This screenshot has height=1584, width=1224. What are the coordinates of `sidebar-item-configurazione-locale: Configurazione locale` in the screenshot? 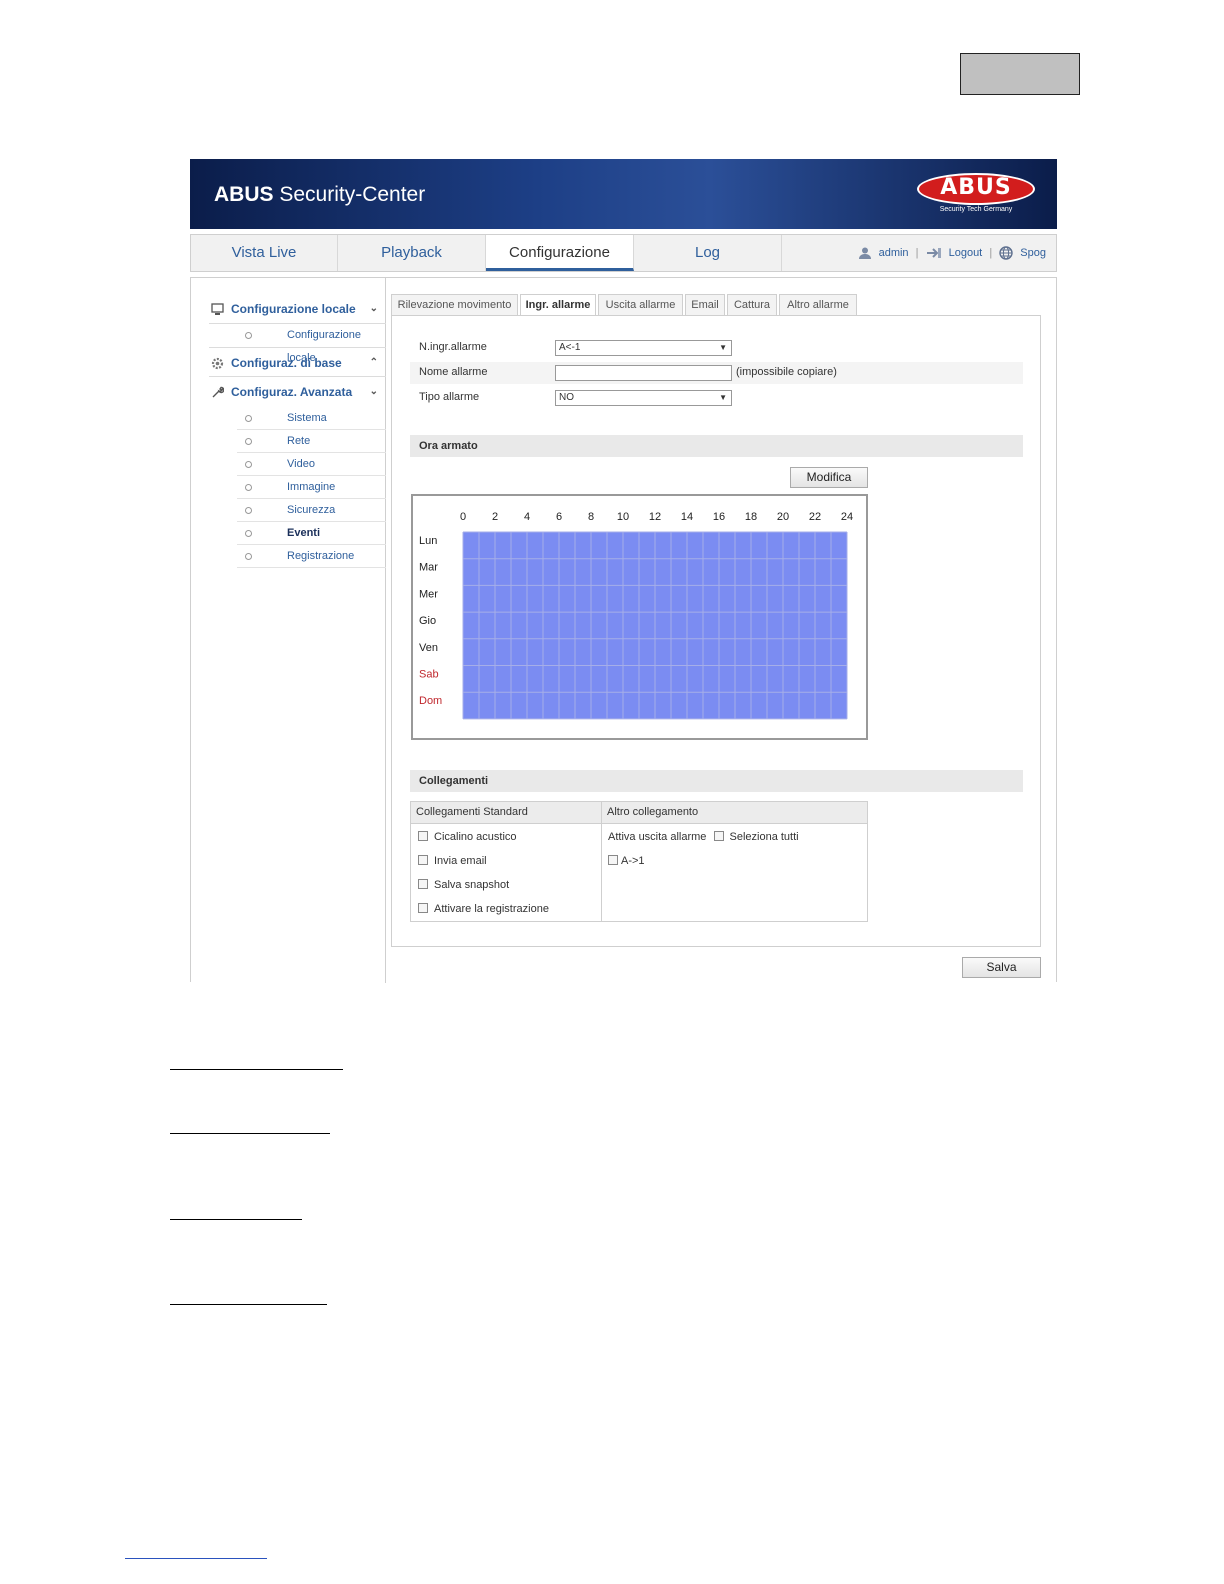 It's located at (311, 344).